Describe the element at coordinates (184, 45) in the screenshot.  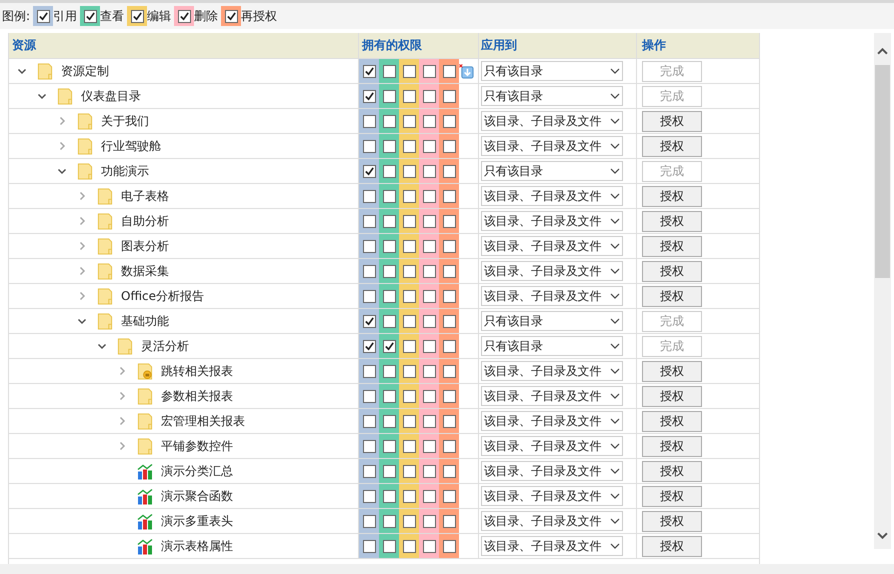
I see `column-header: 资源` at that location.